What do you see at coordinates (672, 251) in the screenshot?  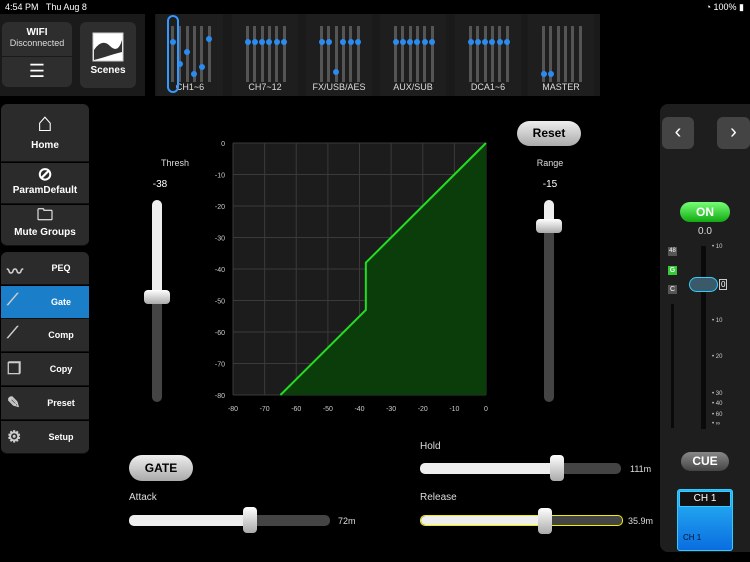 I see `phantom-48-badge: 48` at bounding box center [672, 251].